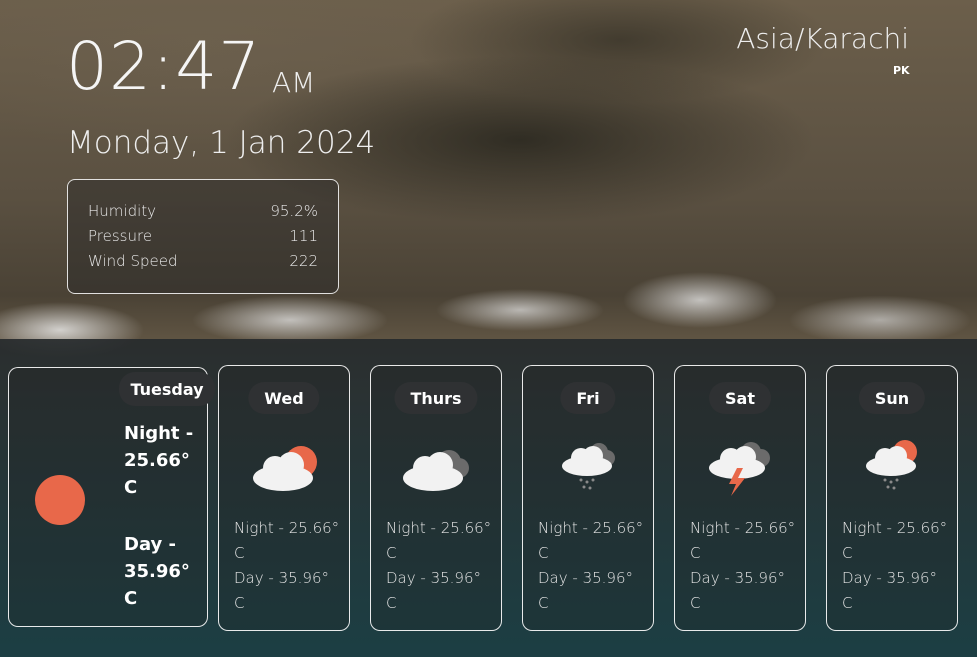  What do you see at coordinates (294, 211) in the screenshot?
I see `stat-value: 95.2%` at bounding box center [294, 211].